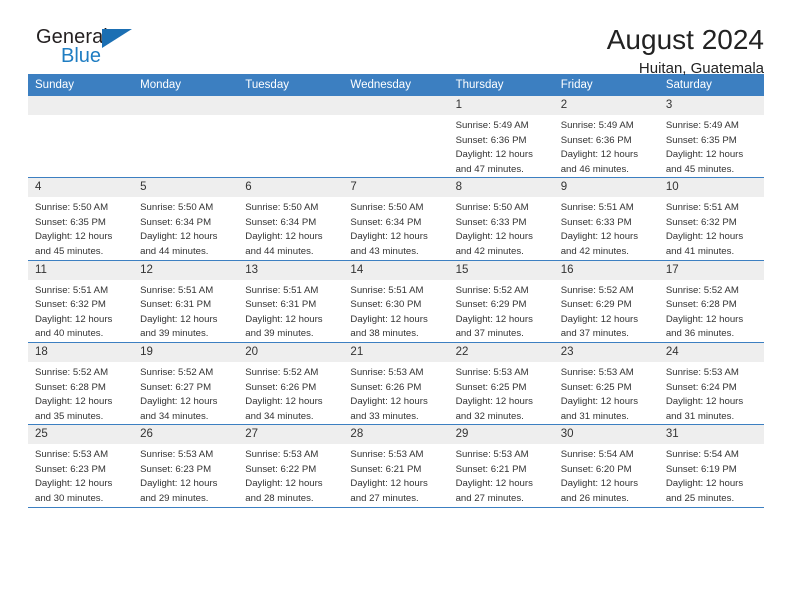 The width and height of the screenshot is (792, 612). What do you see at coordinates (396, 270) in the screenshot?
I see `day-number: 14` at bounding box center [396, 270].